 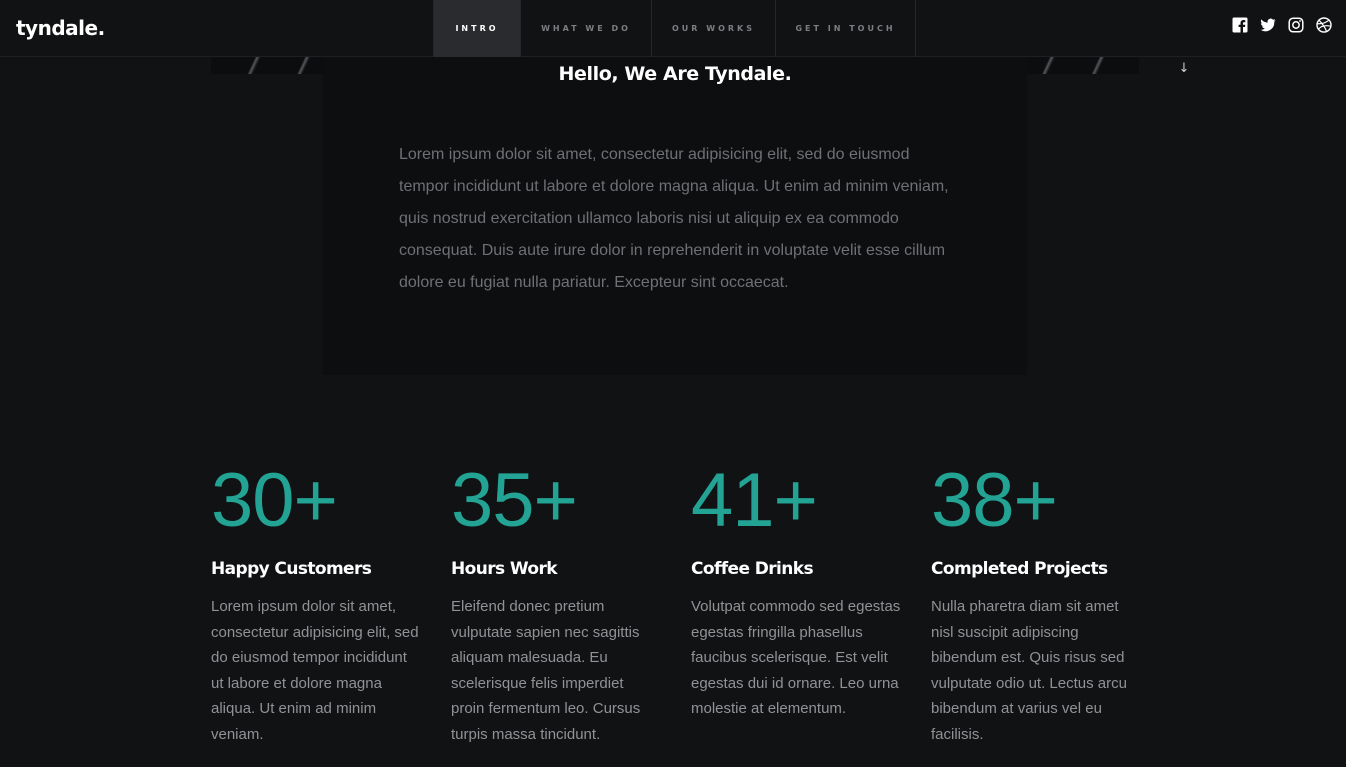 I want to click on stat-label: Coffee Drinks, so click(x=752, y=569).